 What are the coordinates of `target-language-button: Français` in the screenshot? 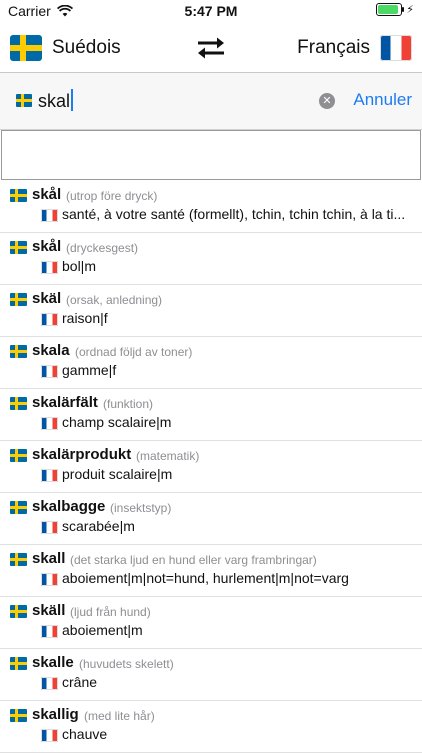 It's located at (333, 48).